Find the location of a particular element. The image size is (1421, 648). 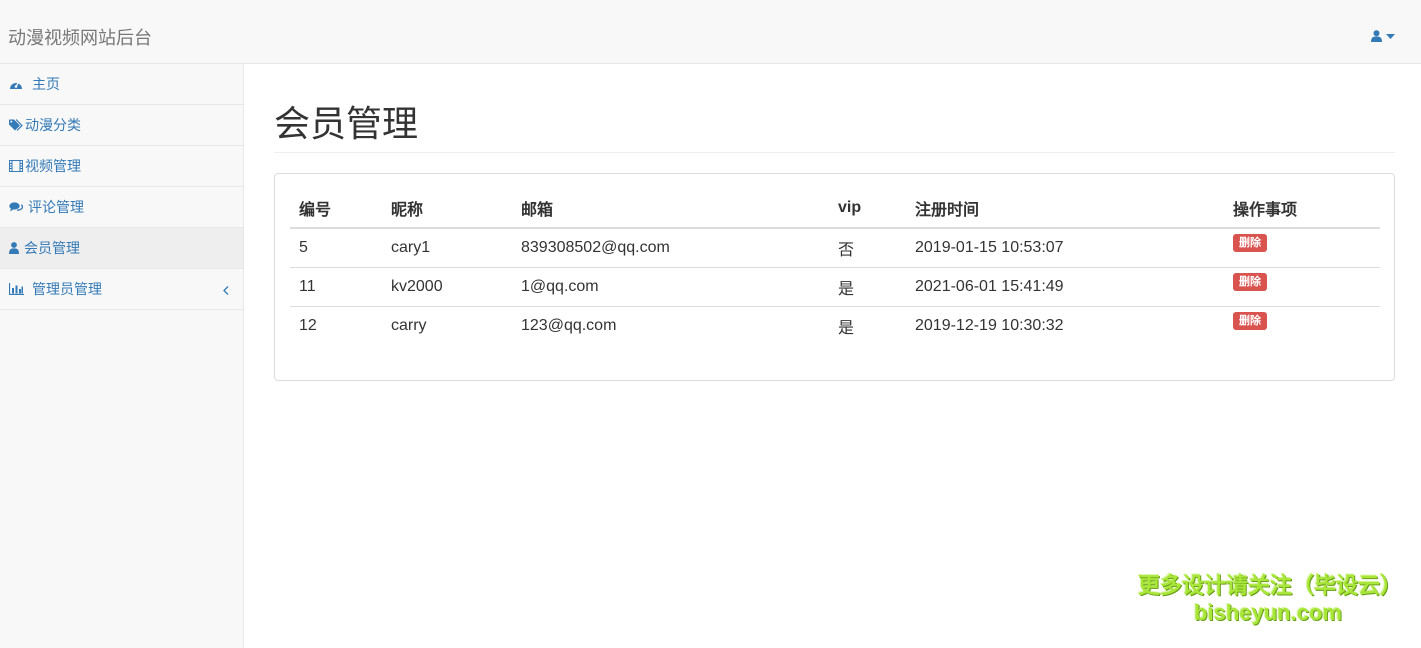

film-icon is located at coordinates (16, 166).